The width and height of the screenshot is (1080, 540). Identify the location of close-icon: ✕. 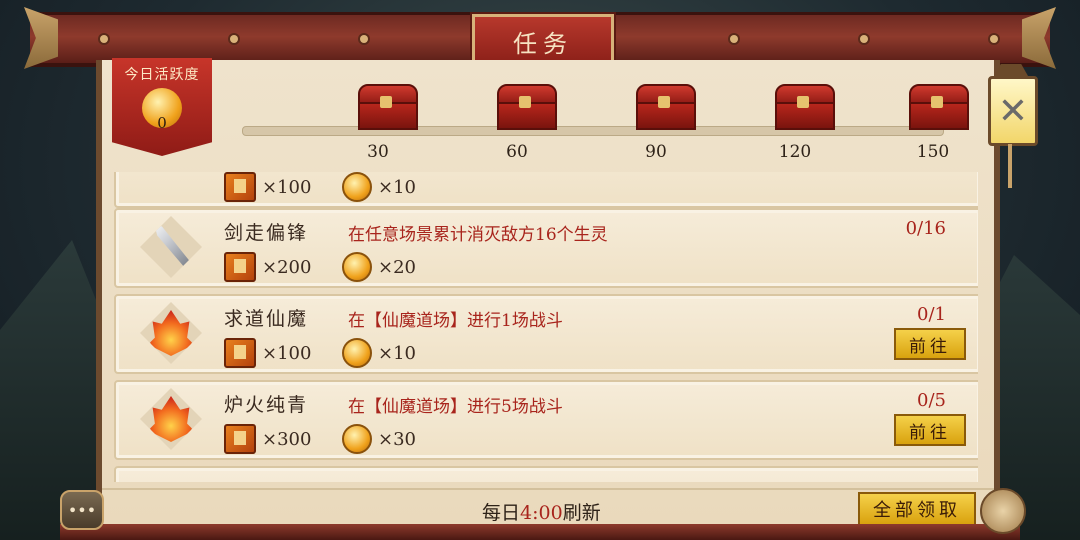
(1013, 111).